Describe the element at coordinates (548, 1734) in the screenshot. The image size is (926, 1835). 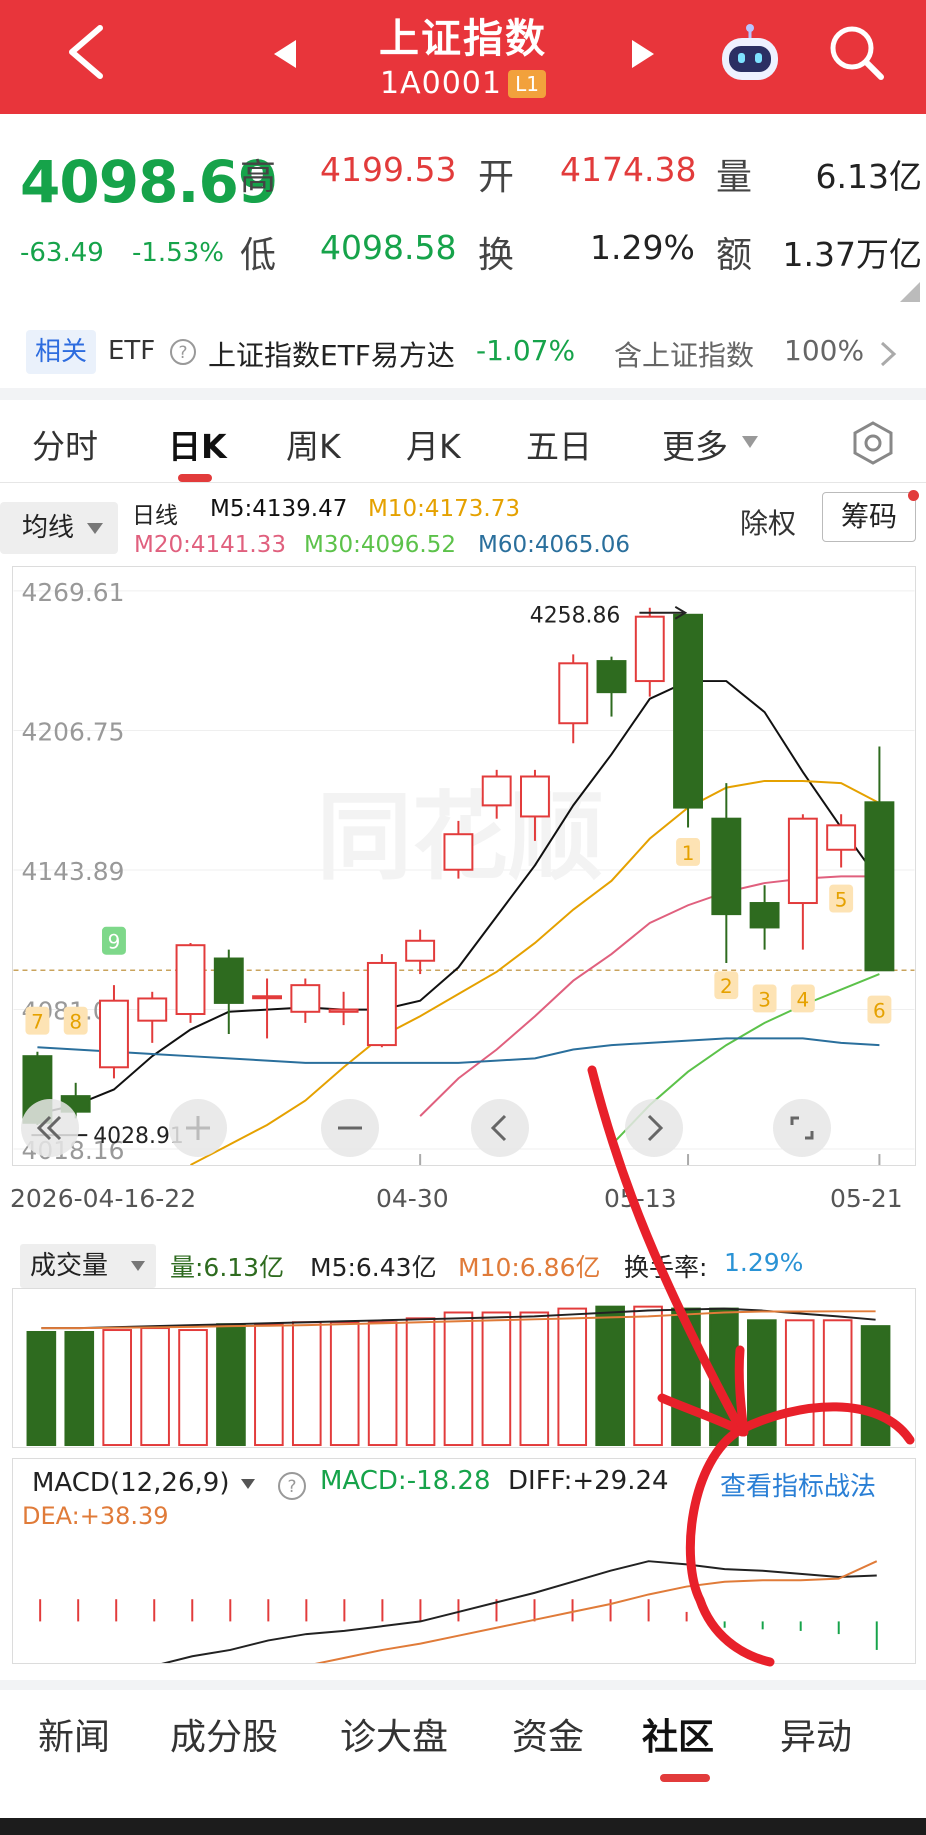
I see `tab-funds: 资金` at that location.